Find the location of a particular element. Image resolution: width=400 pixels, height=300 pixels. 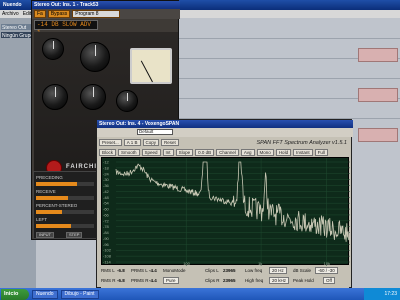

full-toggle: Full is located at coordinates (321, 152).